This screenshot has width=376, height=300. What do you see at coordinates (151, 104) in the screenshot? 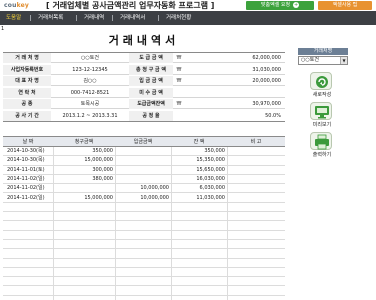
I see `contract-balance-label: 도급금액잔액` at bounding box center [151, 104].